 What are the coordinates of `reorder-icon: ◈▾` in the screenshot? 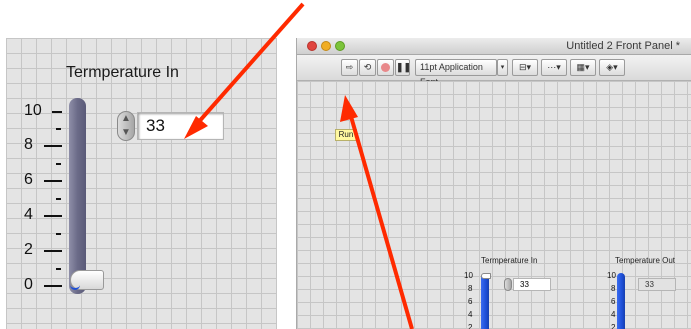 It's located at (612, 67).